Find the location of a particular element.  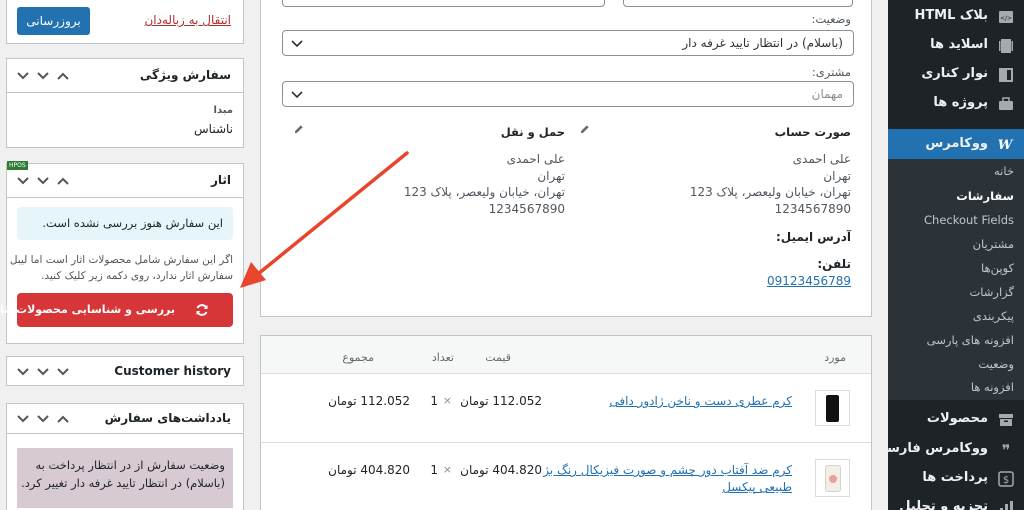

product-name-link: طبیعی پیکسل is located at coordinates (757, 487).